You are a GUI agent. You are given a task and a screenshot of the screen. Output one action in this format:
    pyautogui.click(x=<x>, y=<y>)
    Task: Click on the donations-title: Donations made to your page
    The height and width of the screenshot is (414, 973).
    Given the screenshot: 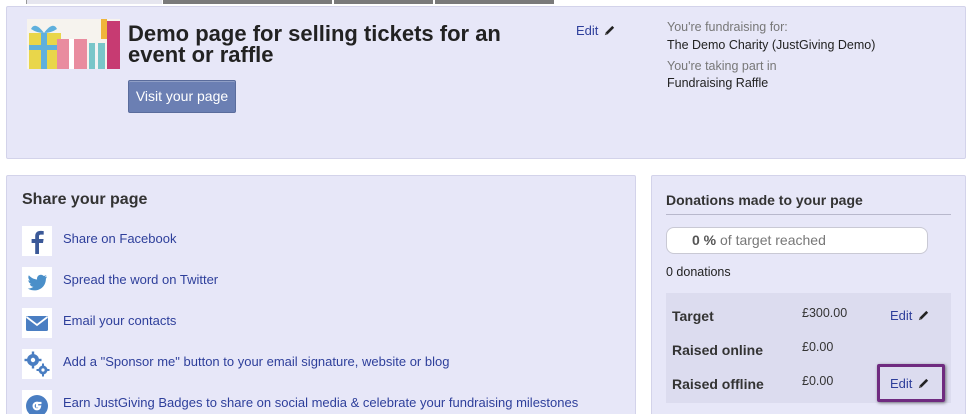 What is the action you would take?
    pyautogui.click(x=808, y=203)
    